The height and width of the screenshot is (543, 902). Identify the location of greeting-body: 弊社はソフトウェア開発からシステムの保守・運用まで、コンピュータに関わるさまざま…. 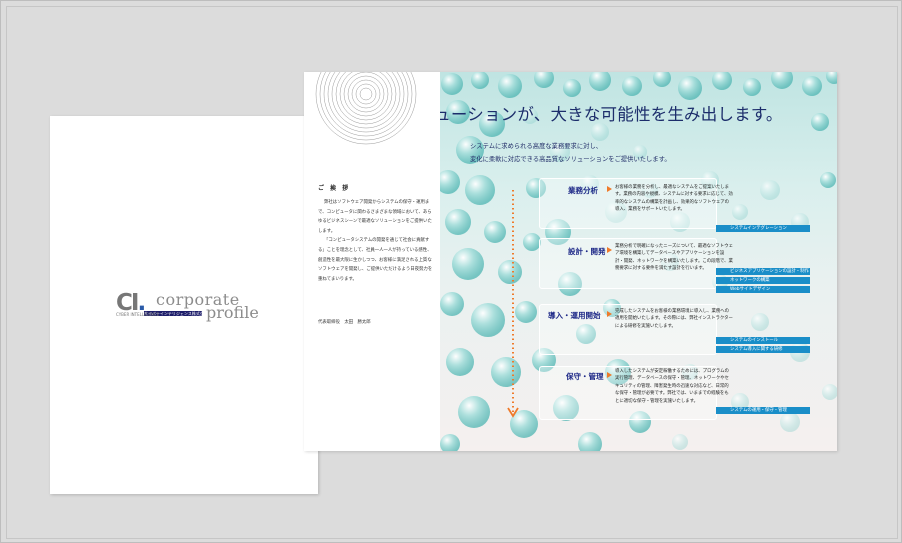
(376, 241).